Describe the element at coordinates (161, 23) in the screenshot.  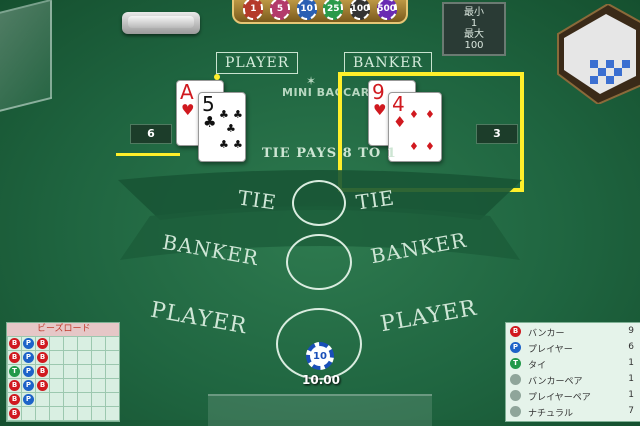
I see `card-shoe-handle` at that location.